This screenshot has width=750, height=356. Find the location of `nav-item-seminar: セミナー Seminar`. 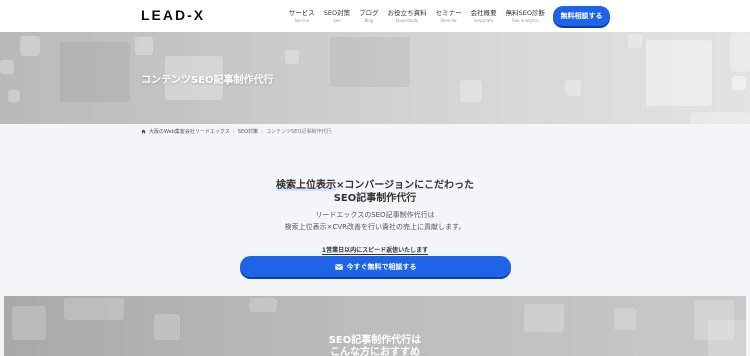

nav-item-seminar: セミナー Seminar is located at coordinates (449, 16).